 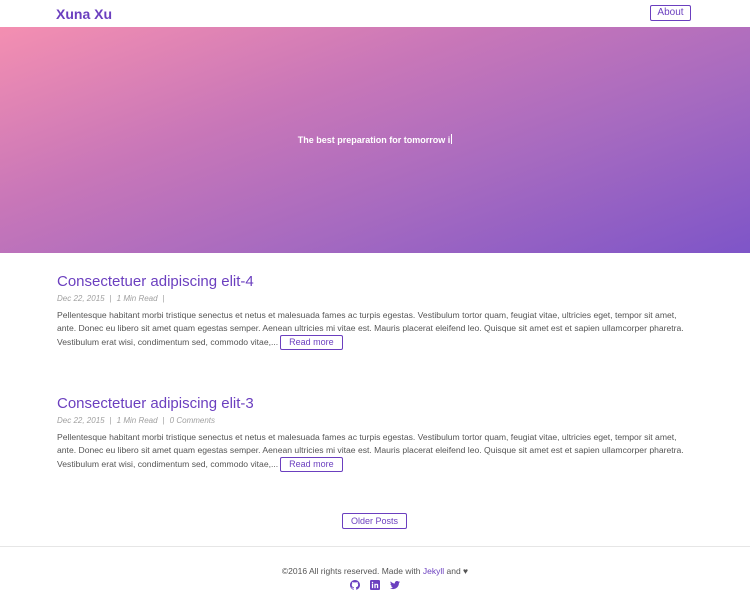 I want to click on hero-tagline-container: The best preparation for tomorrow i, so click(x=375, y=139).